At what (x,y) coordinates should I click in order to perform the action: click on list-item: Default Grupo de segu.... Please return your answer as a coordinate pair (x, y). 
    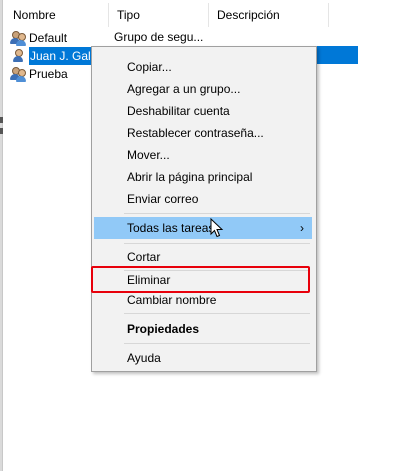
    Looking at the image, I should click on (106, 37).